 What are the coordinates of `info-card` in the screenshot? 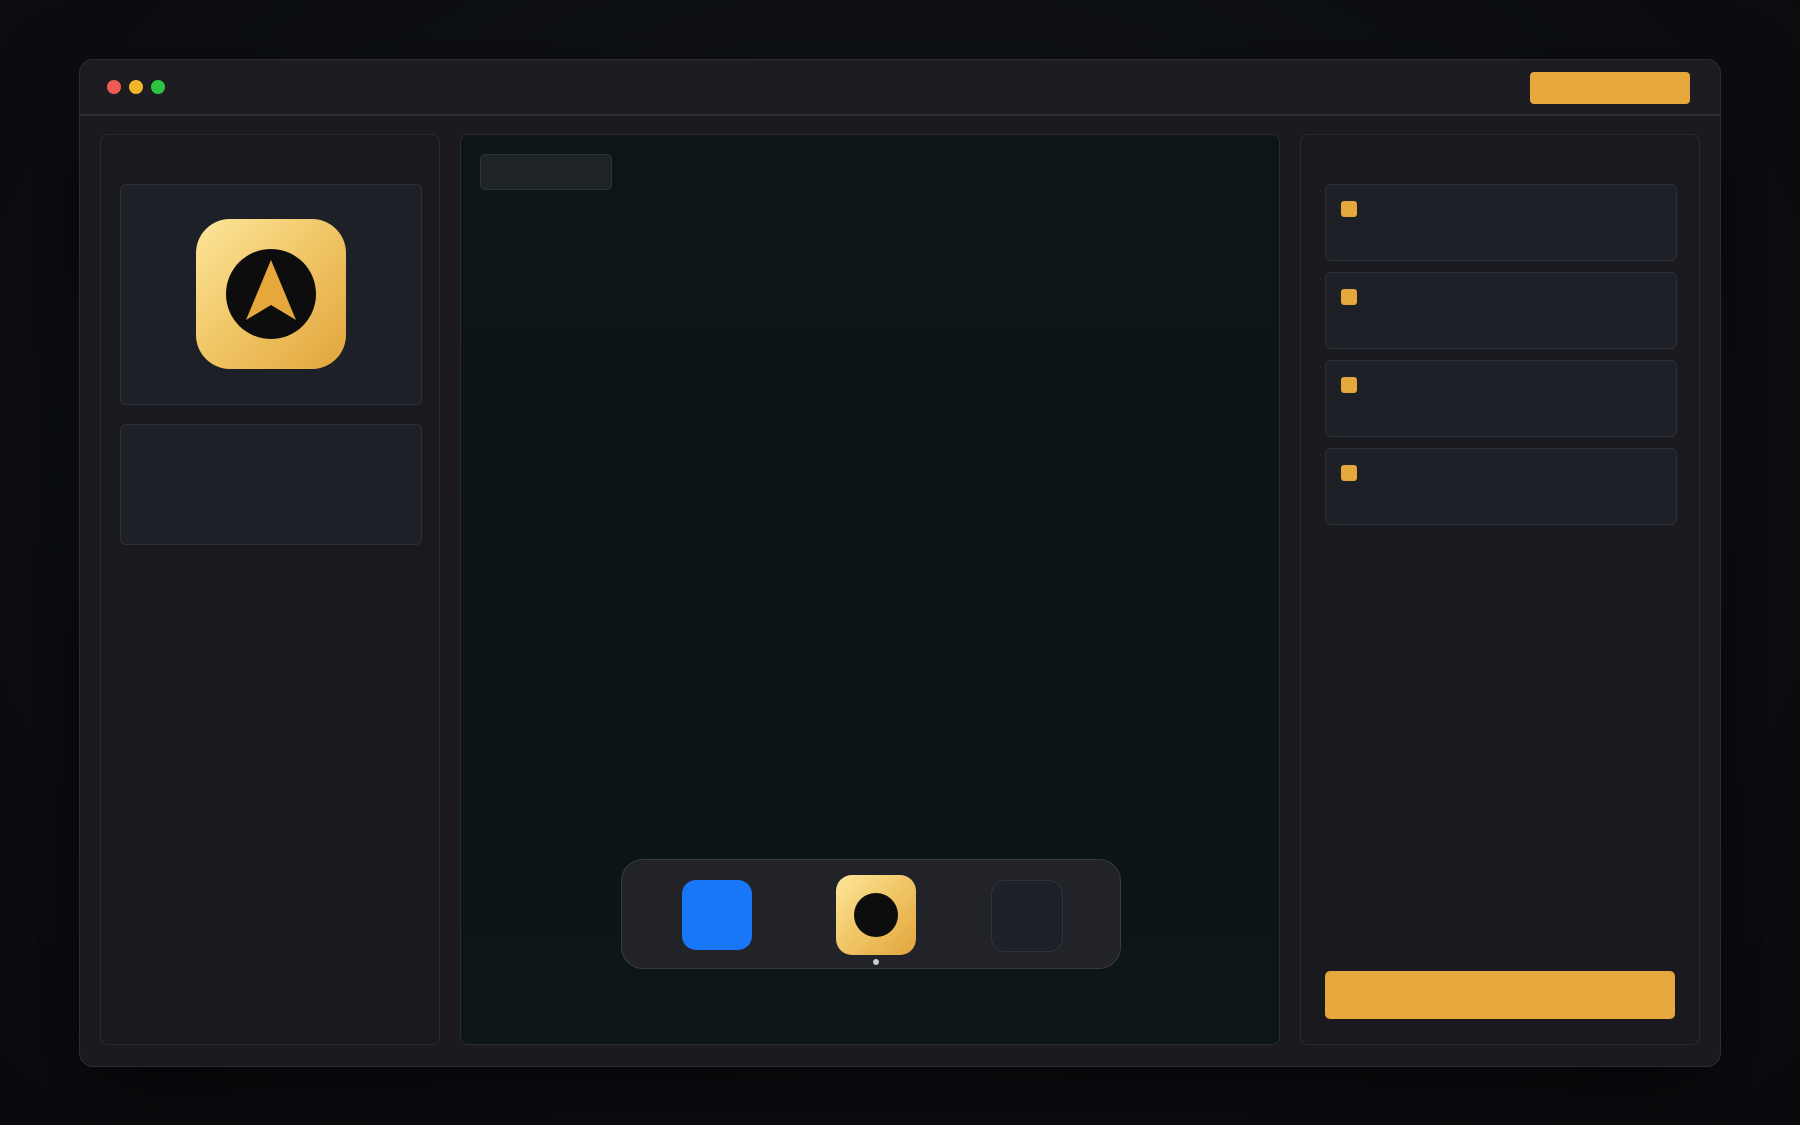 It's located at (271, 484).